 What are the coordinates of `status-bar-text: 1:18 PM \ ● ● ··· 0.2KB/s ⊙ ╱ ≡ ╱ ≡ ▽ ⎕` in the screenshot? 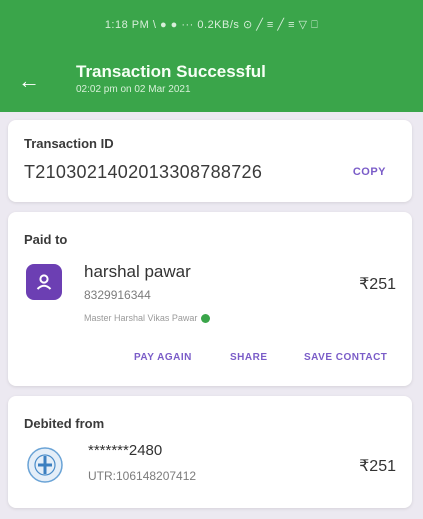 It's located at (211, 25).